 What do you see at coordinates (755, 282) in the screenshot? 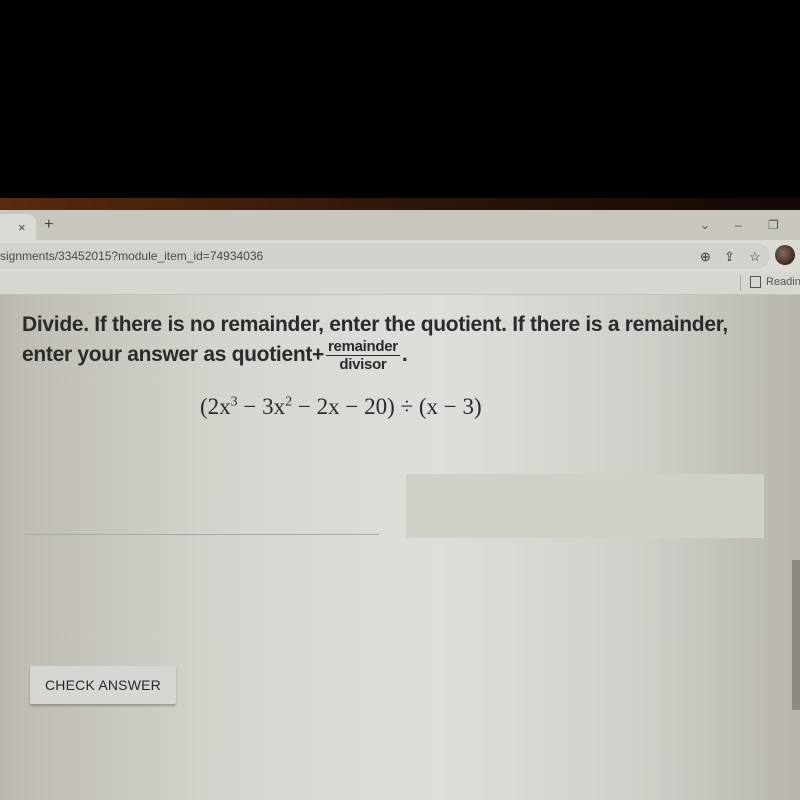
I see `reading-list-icon` at bounding box center [755, 282].